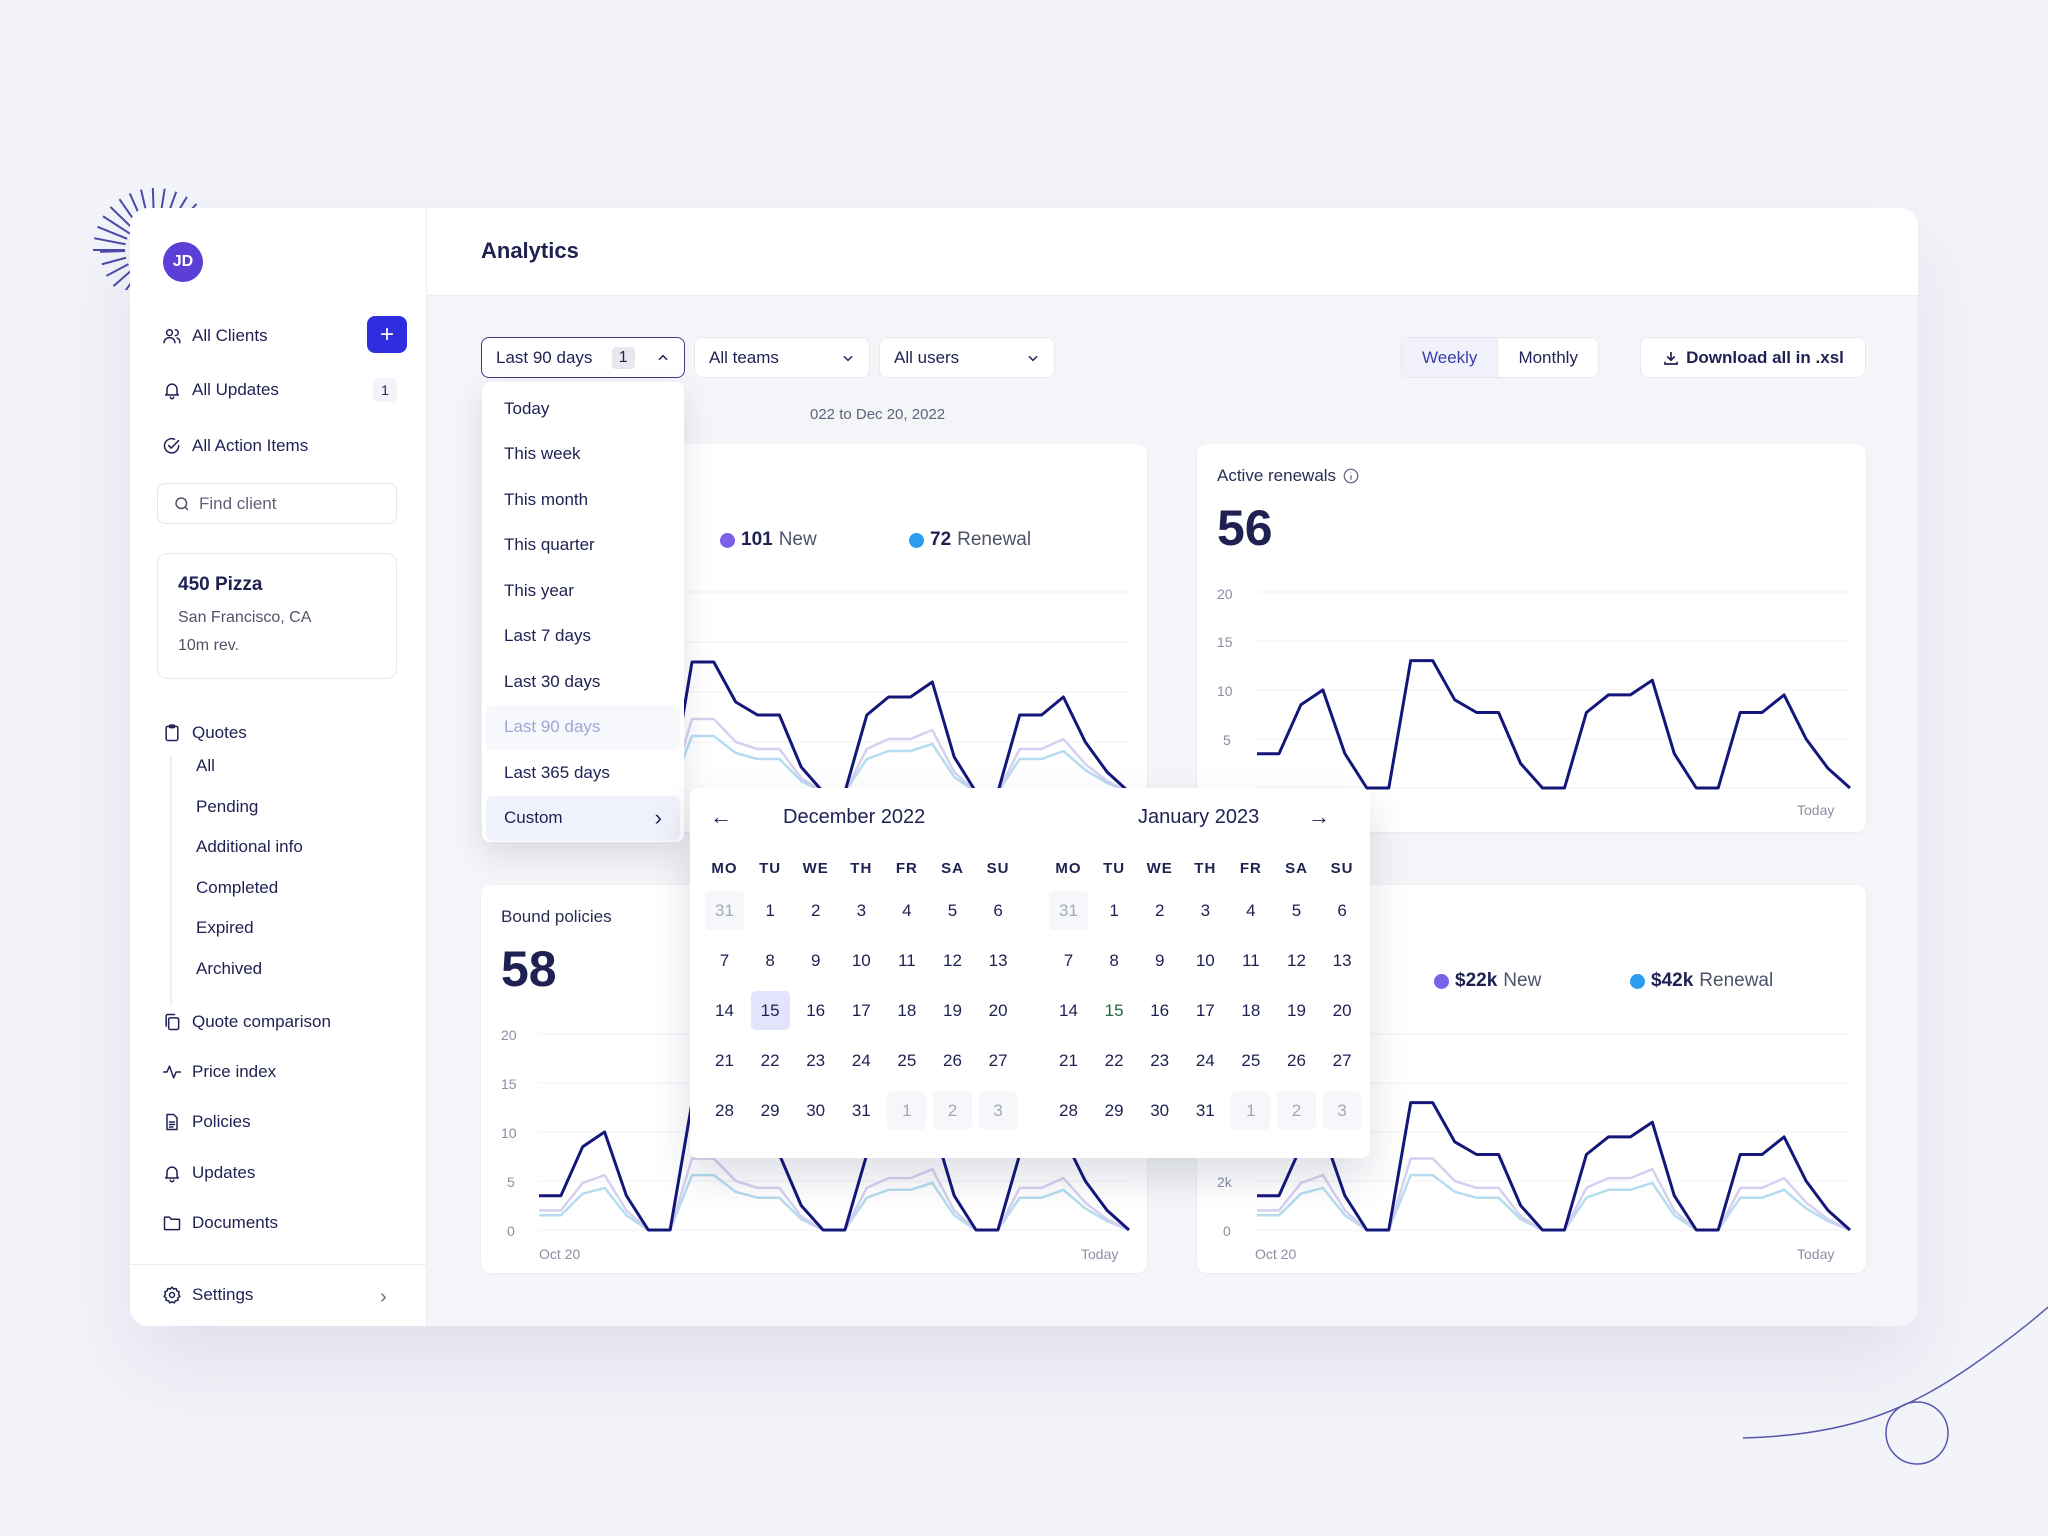 The width and height of the screenshot is (2048, 1536). I want to click on sidebar-item-all-updates: All Updates, so click(220, 390).